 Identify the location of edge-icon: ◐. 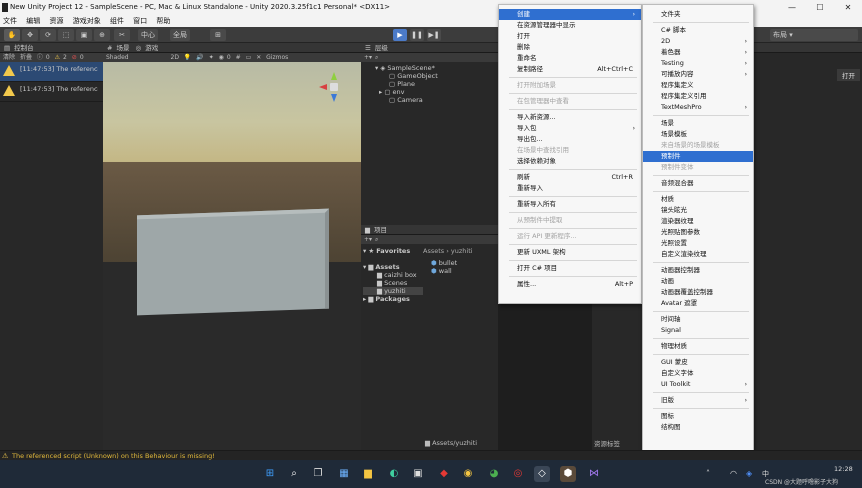
(394, 474).